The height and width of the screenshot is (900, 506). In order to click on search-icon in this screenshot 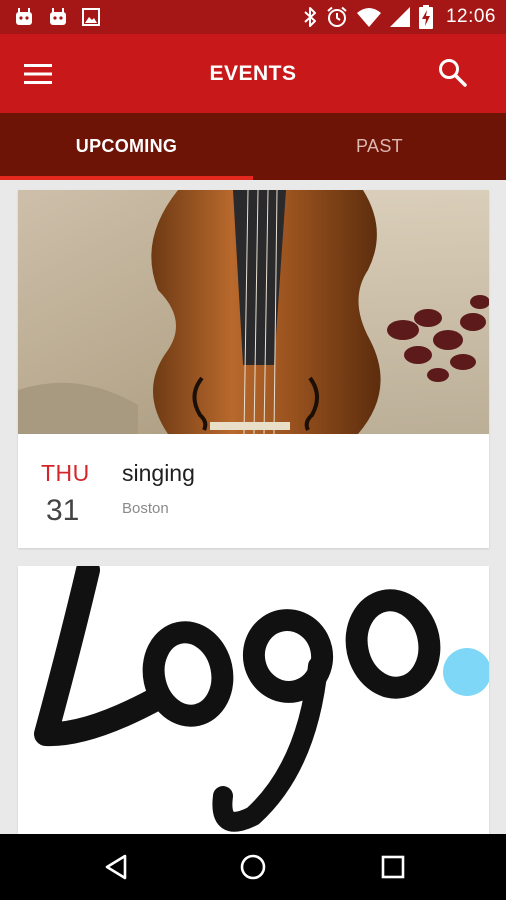, I will do `click(453, 73)`.